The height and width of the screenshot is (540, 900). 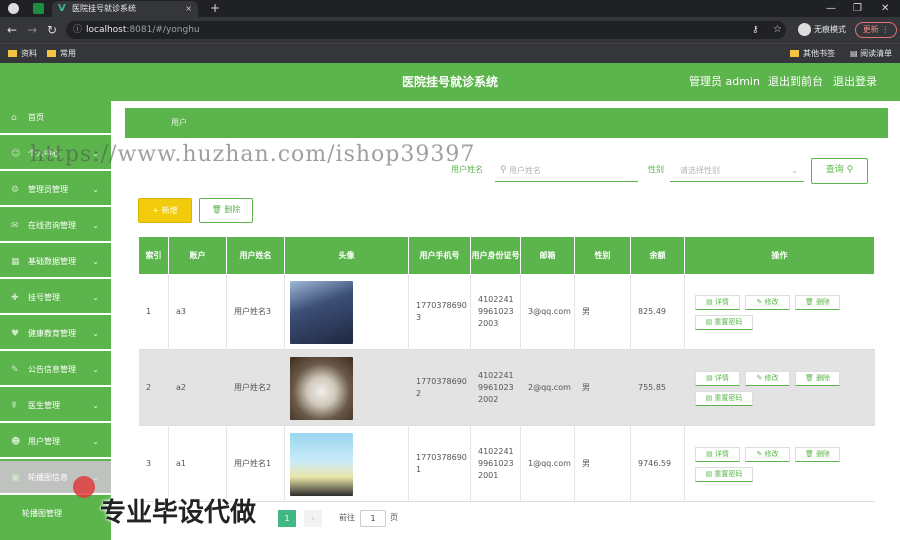 I want to click on sidebar-item-basic-data-manage: ▦ 基础数据管理 ⌄, so click(x=55, y=262).